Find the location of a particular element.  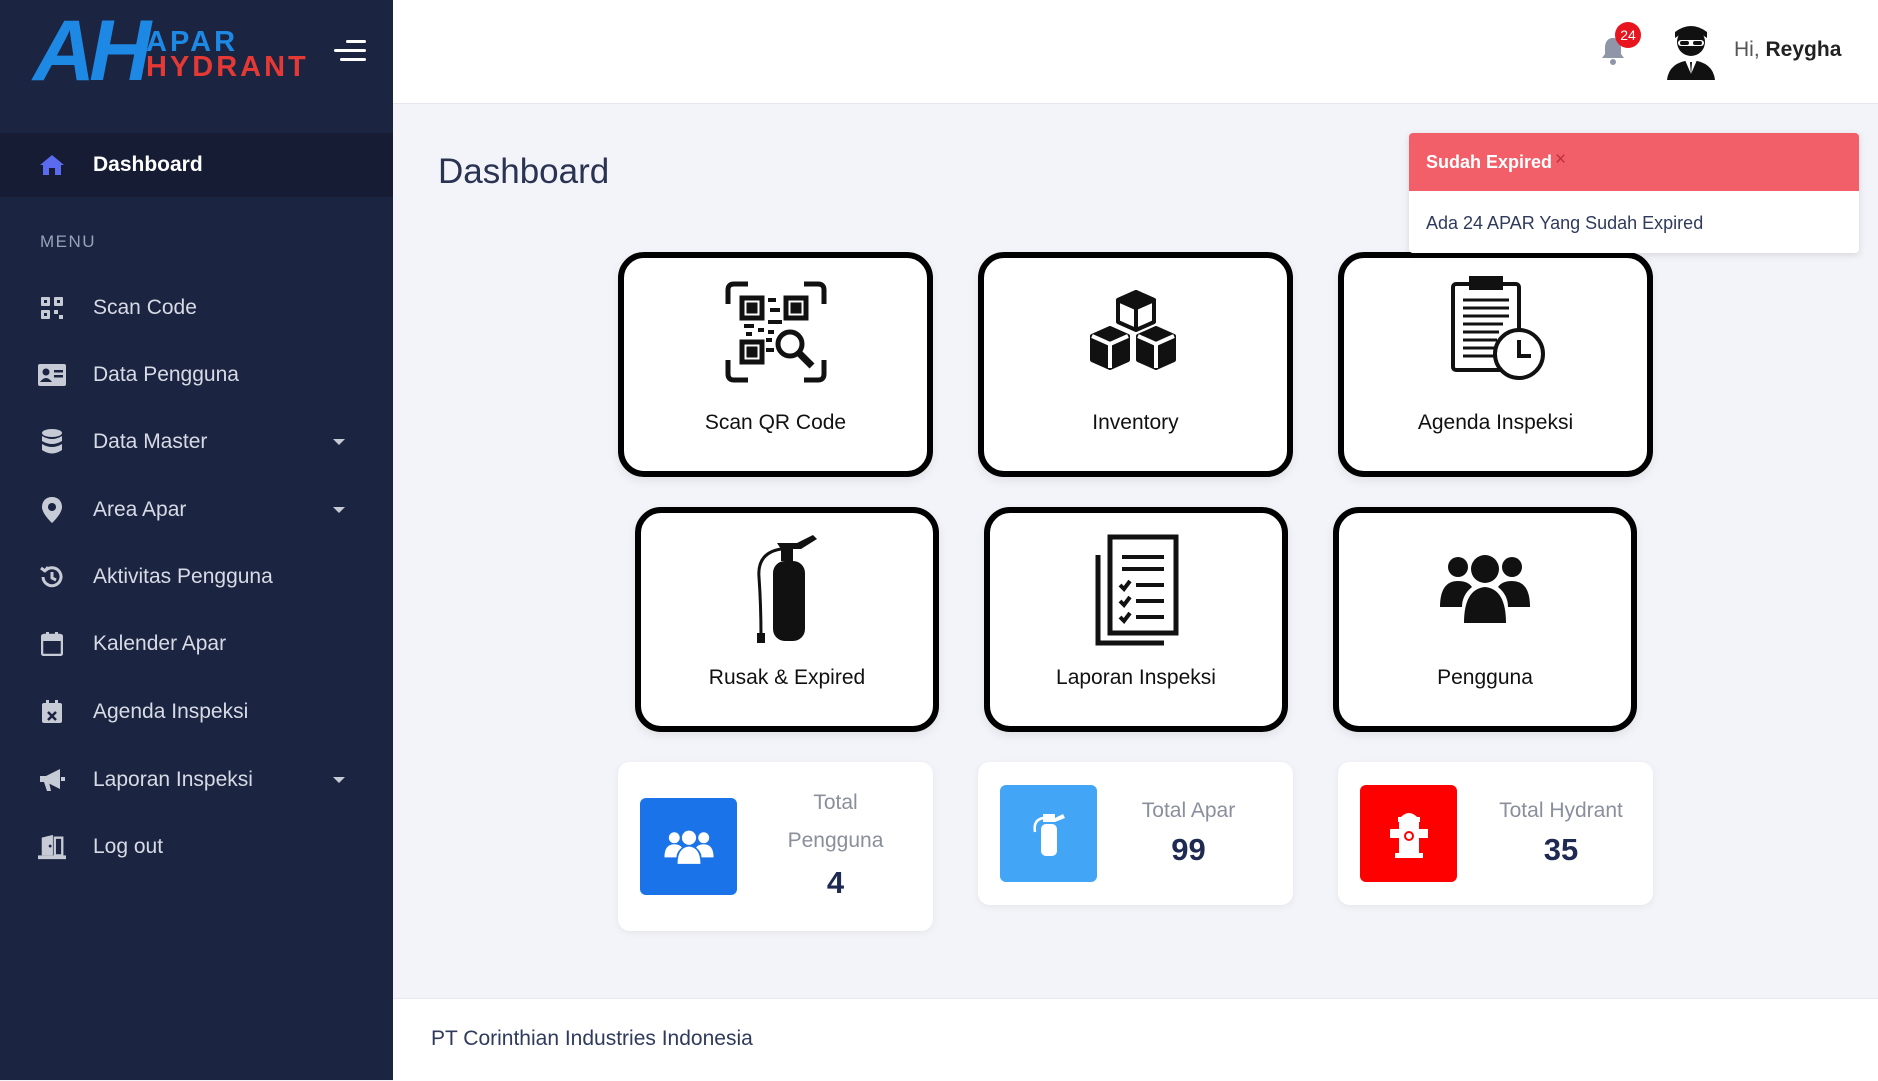

sidebar-item-label: Data Pengguna is located at coordinates (166, 374).